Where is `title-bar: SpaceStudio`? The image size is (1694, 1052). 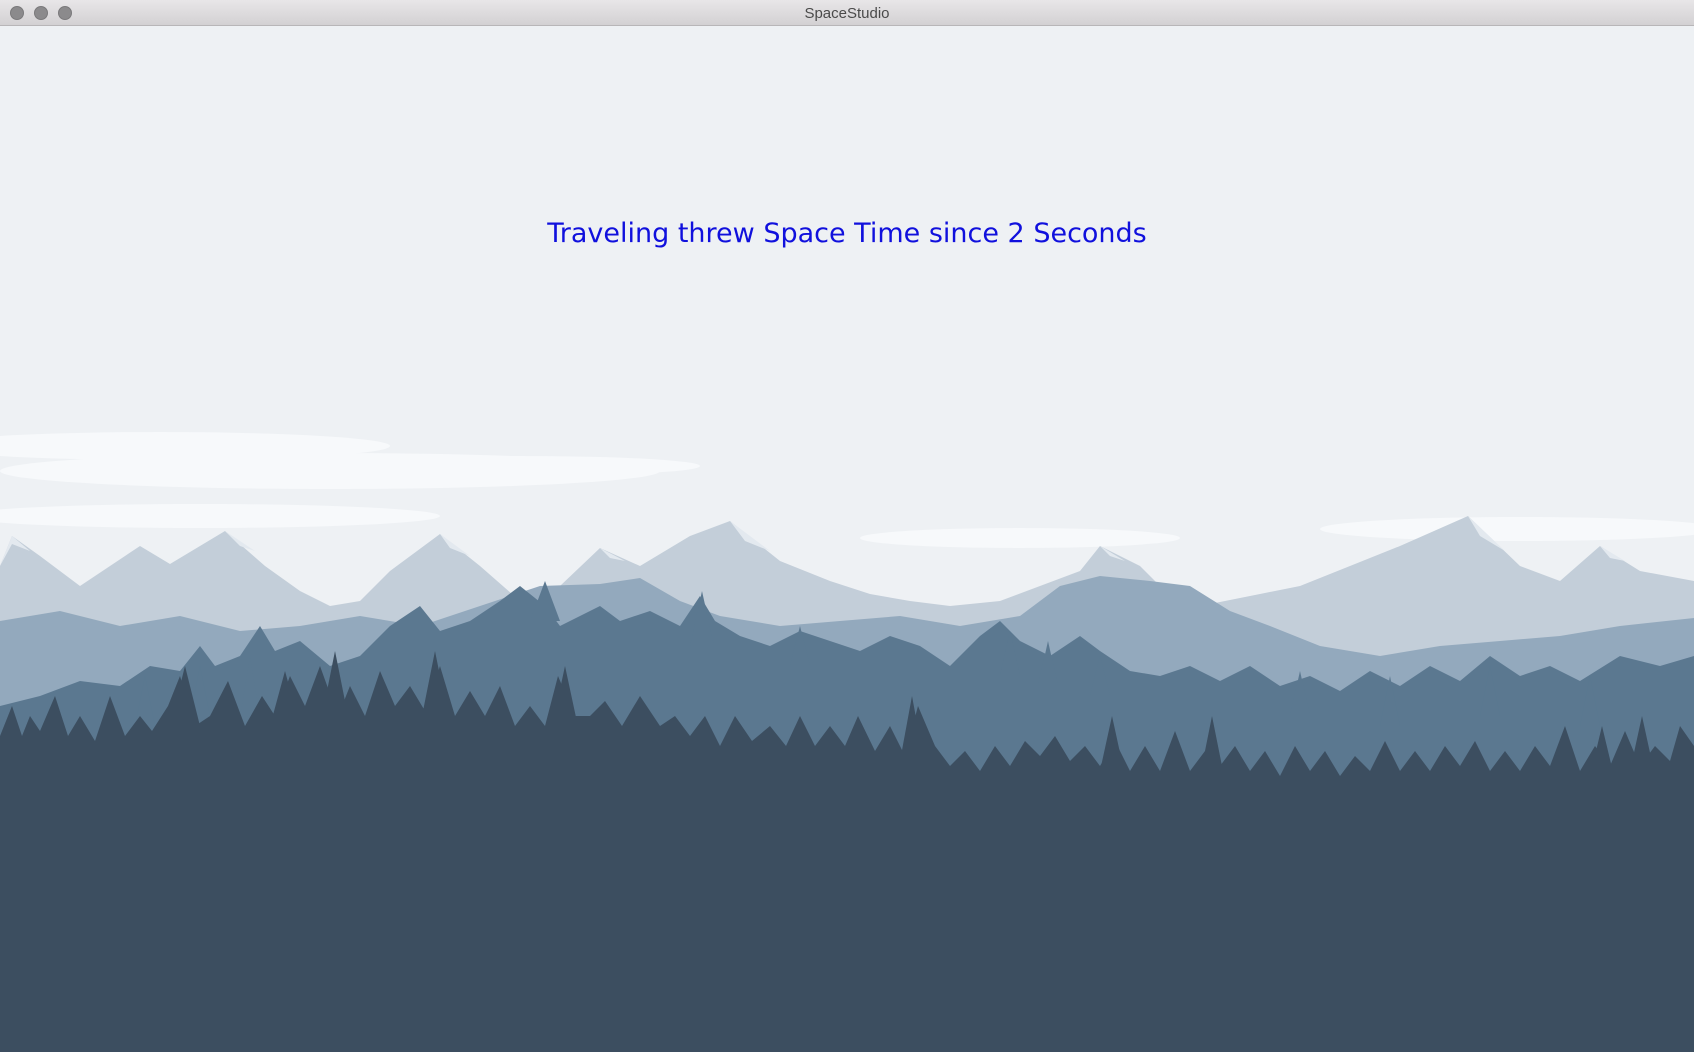
title-bar: SpaceStudio is located at coordinates (847, 13).